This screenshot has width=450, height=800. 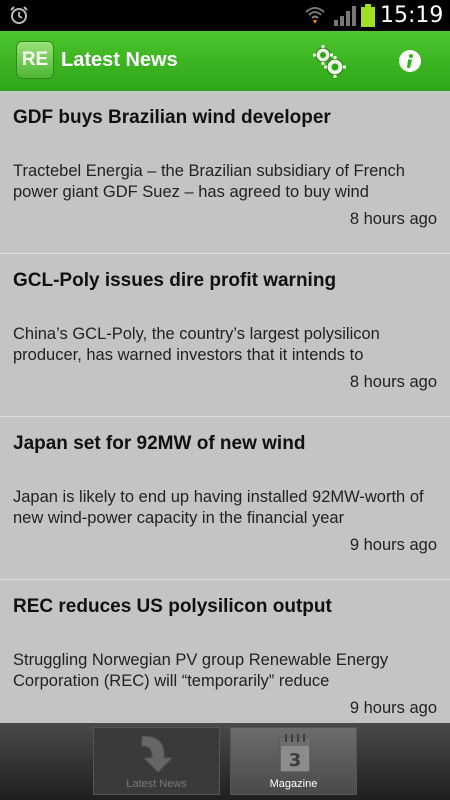 I want to click on calendar-day: 3, so click(x=295, y=760).